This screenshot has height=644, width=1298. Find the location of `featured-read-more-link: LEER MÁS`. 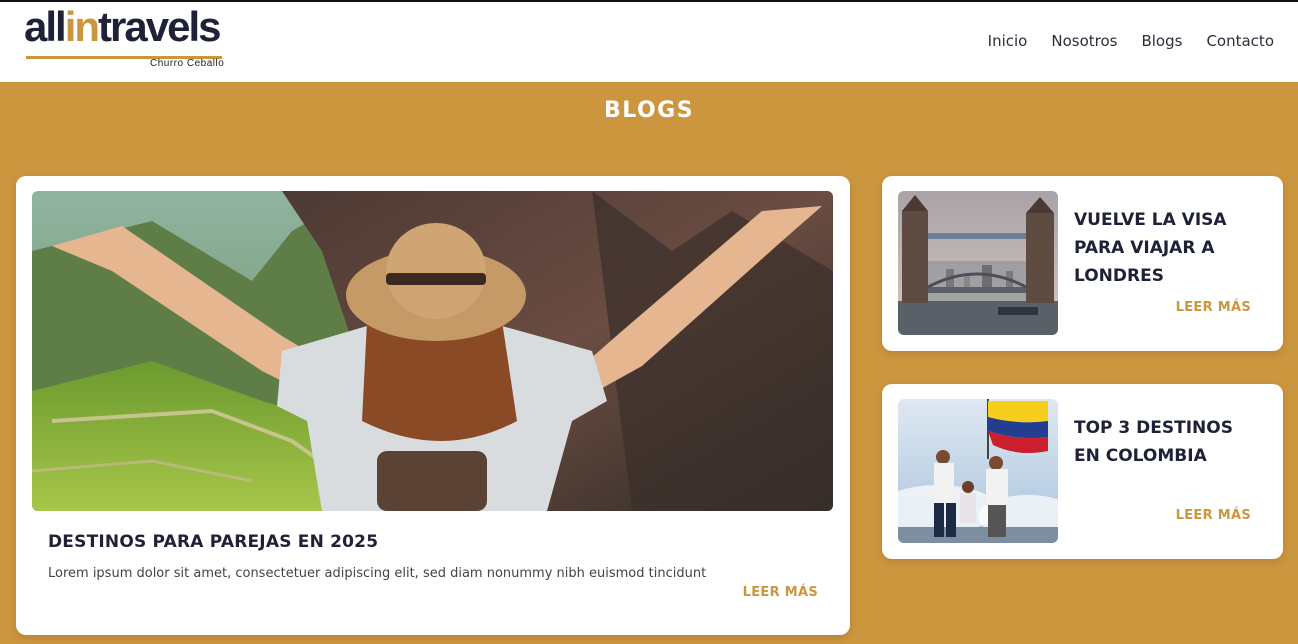

featured-read-more-link: LEER MÁS is located at coordinates (780, 592).